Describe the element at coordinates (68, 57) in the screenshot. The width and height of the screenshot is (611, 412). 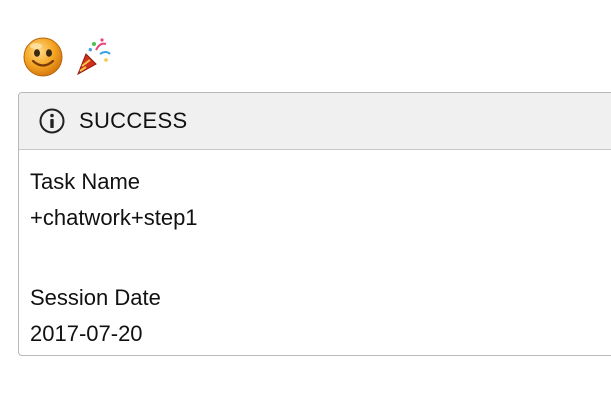
I see `emoji-row` at that location.